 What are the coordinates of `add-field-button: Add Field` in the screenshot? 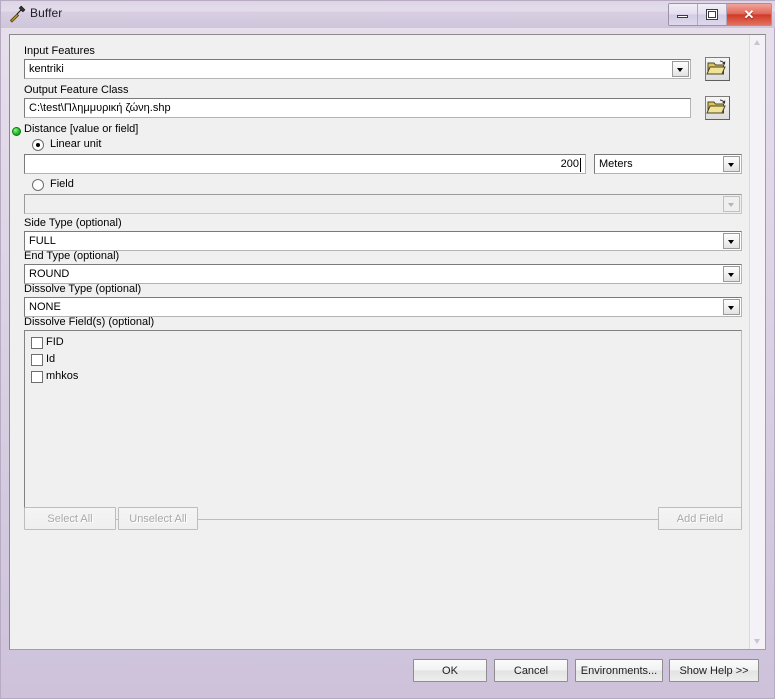 It's located at (700, 518).